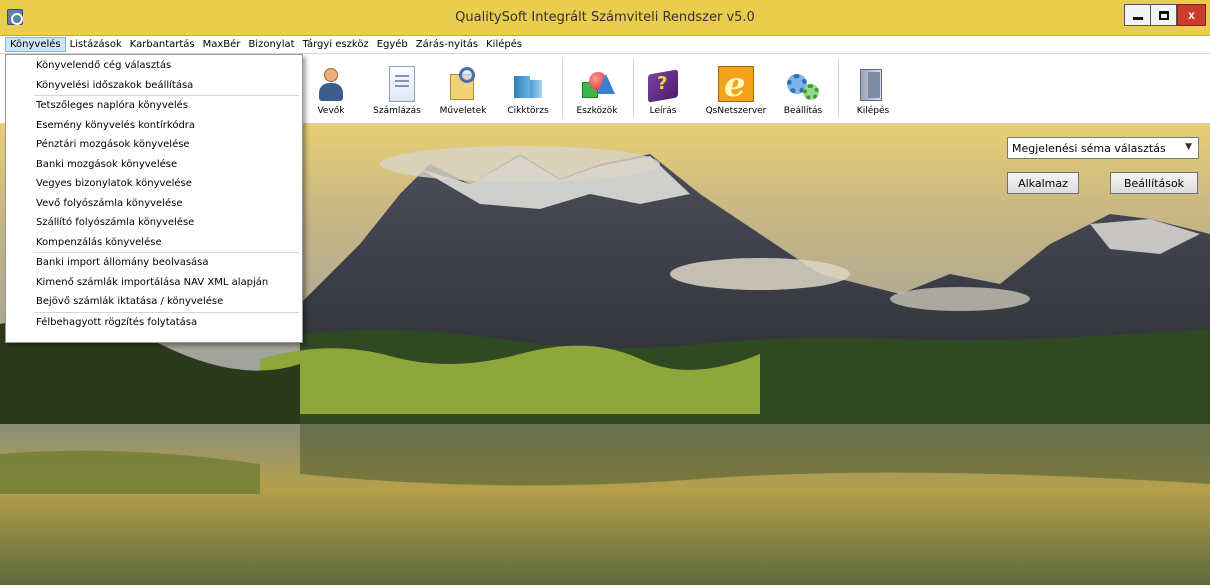 The width and height of the screenshot is (1210, 585). What do you see at coordinates (154, 66) in the screenshot?
I see `menu-item-cegvalasztas: Könyvelendő cég választás` at bounding box center [154, 66].